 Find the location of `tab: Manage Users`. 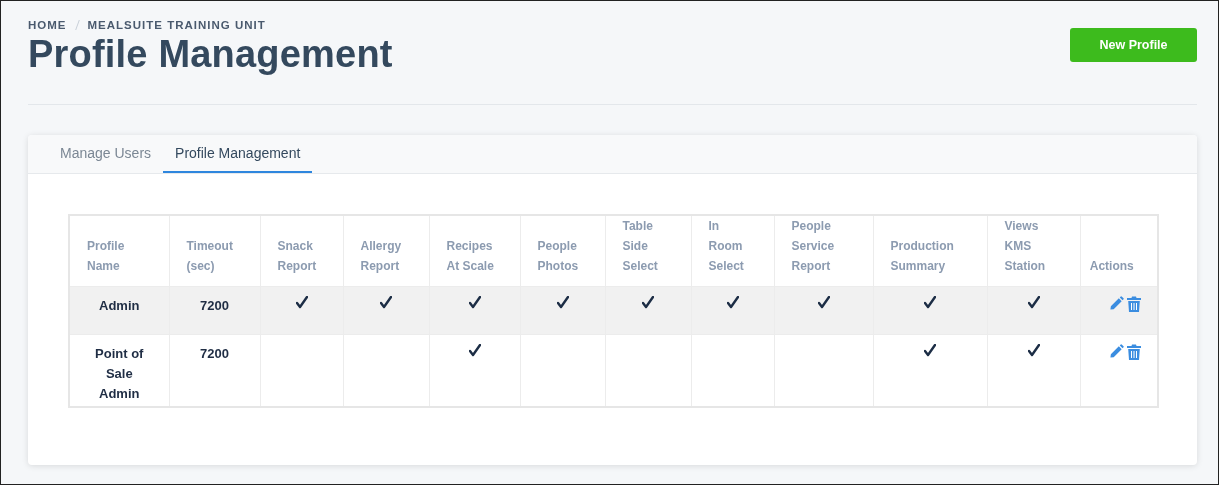

tab: Manage Users is located at coordinates (106, 154).